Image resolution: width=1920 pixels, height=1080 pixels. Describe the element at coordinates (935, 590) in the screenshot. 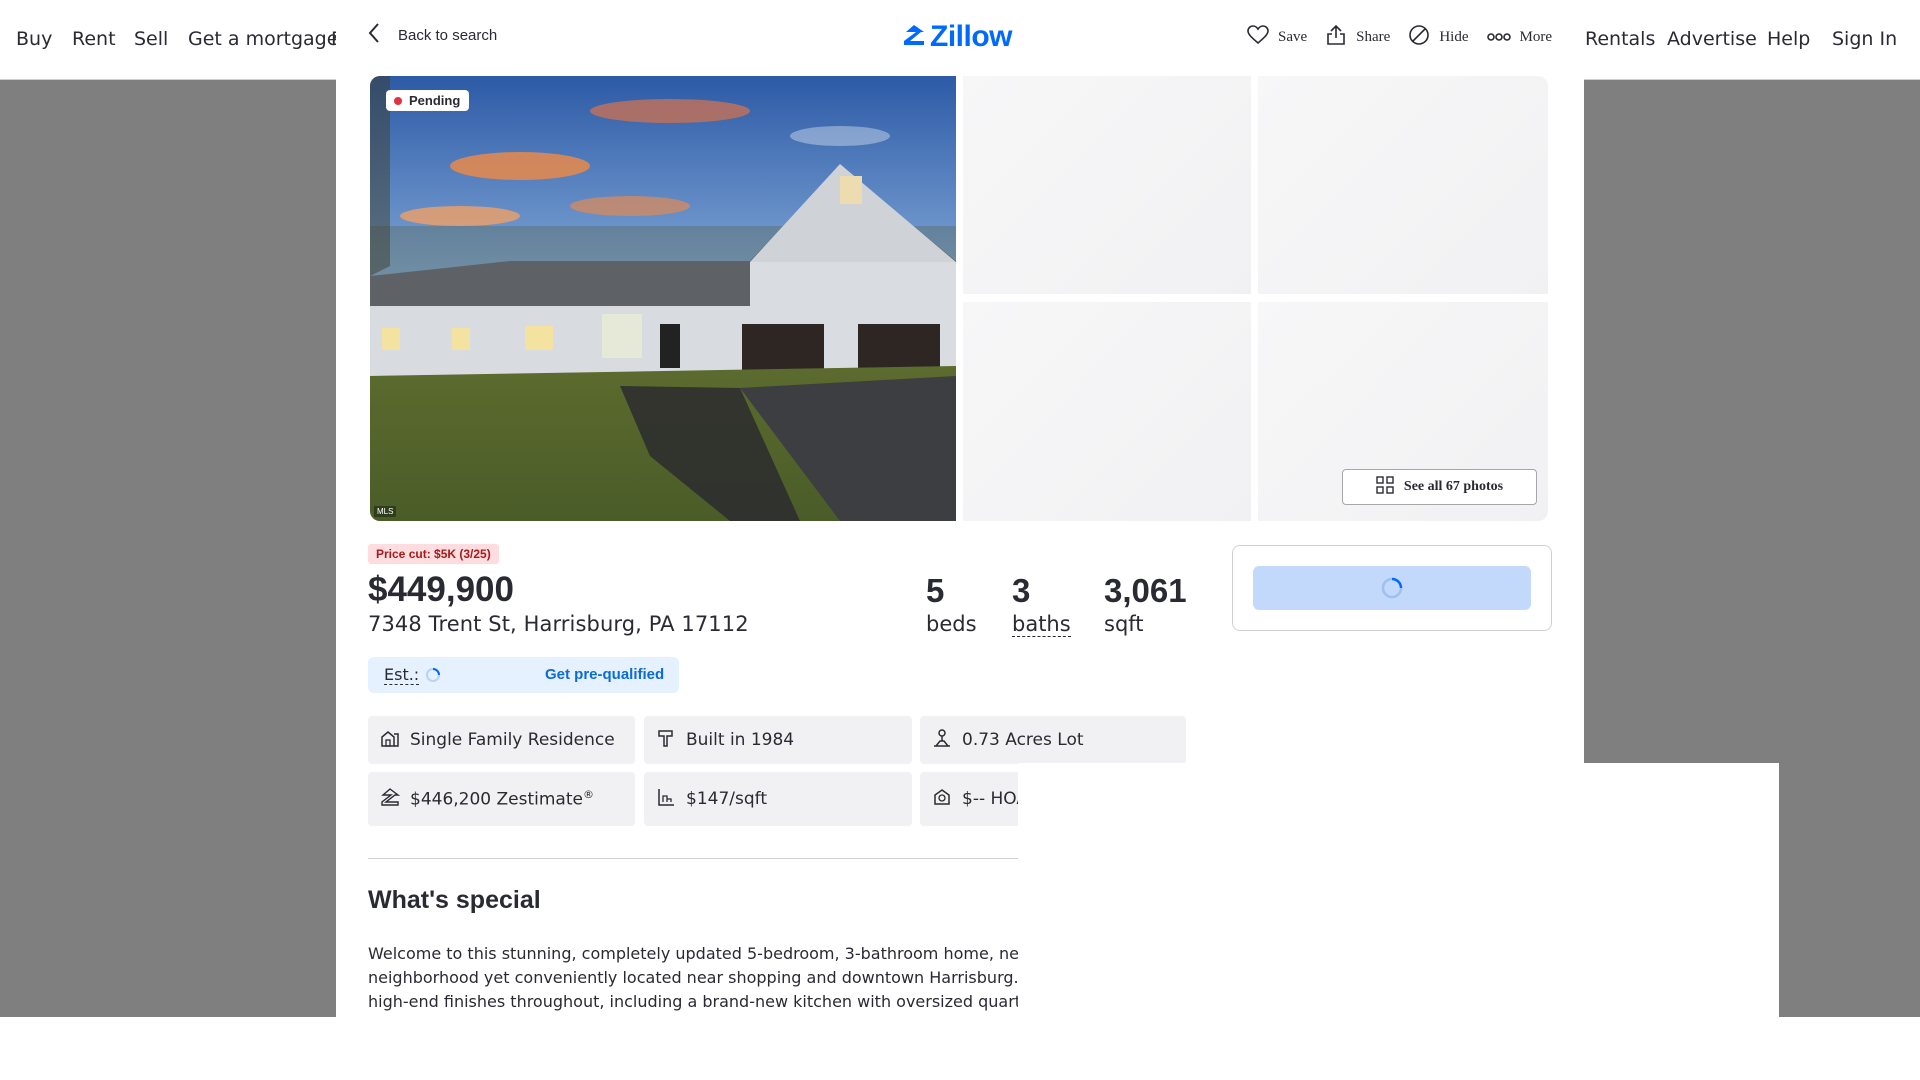

I see `beds-count: 5` at that location.